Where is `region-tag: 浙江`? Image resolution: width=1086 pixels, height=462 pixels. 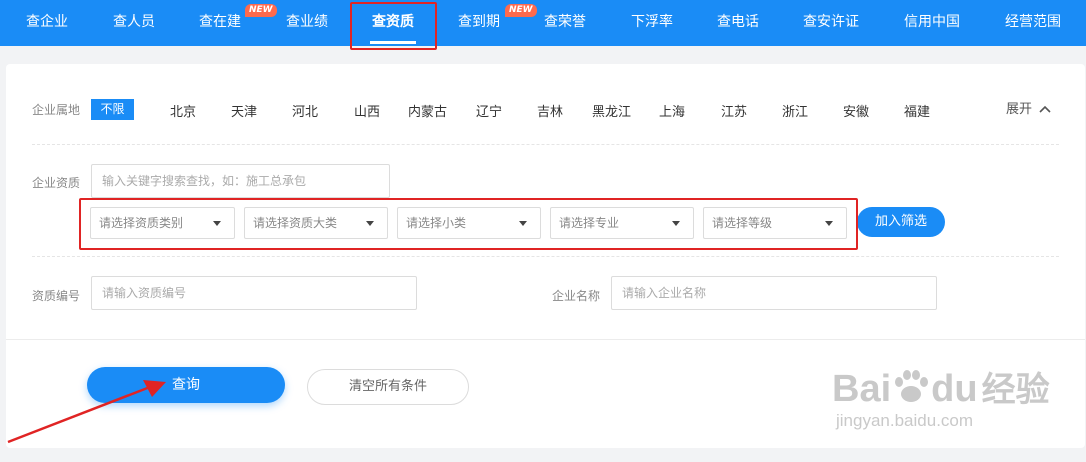 region-tag: 浙江 is located at coordinates (795, 110).